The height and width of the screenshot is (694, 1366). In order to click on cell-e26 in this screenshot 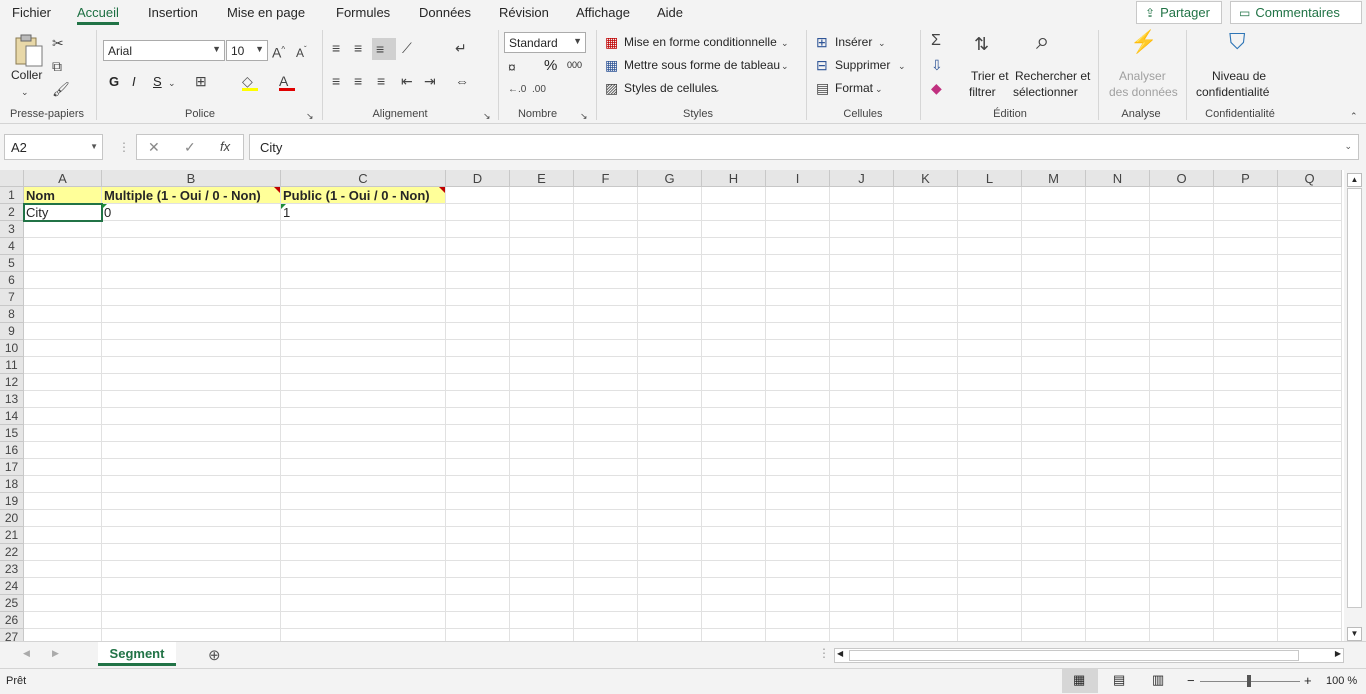, I will do `click(542, 620)`.